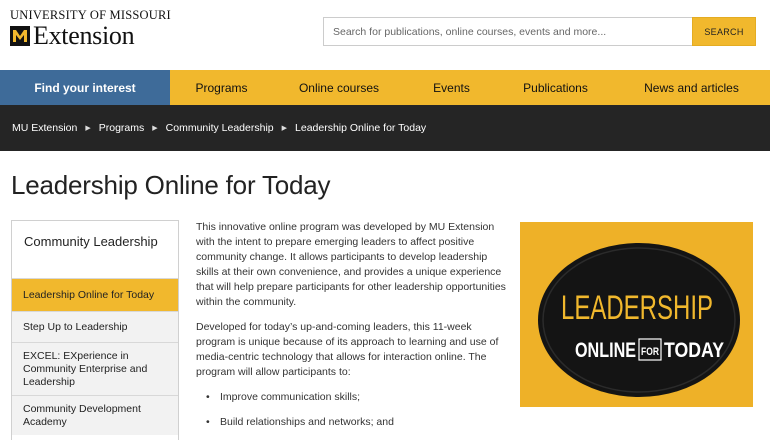 The image size is (770, 440). Describe the element at coordinates (361, 128) in the screenshot. I see `breadcrumb-current-page: Leadership Online for Today` at that location.